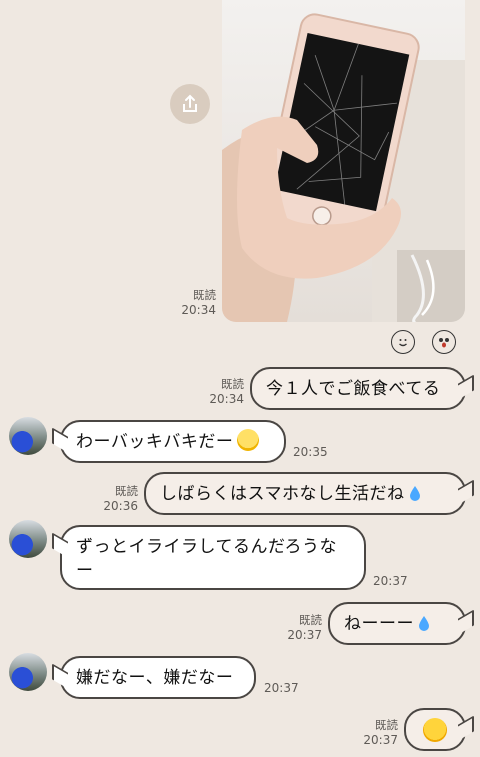 This screenshot has height=757, width=480. What do you see at coordinates (282, 494) in the screenshot?
I see `message-text: しばらくはスマホなし生活だね` at bounding box center [282, 494].